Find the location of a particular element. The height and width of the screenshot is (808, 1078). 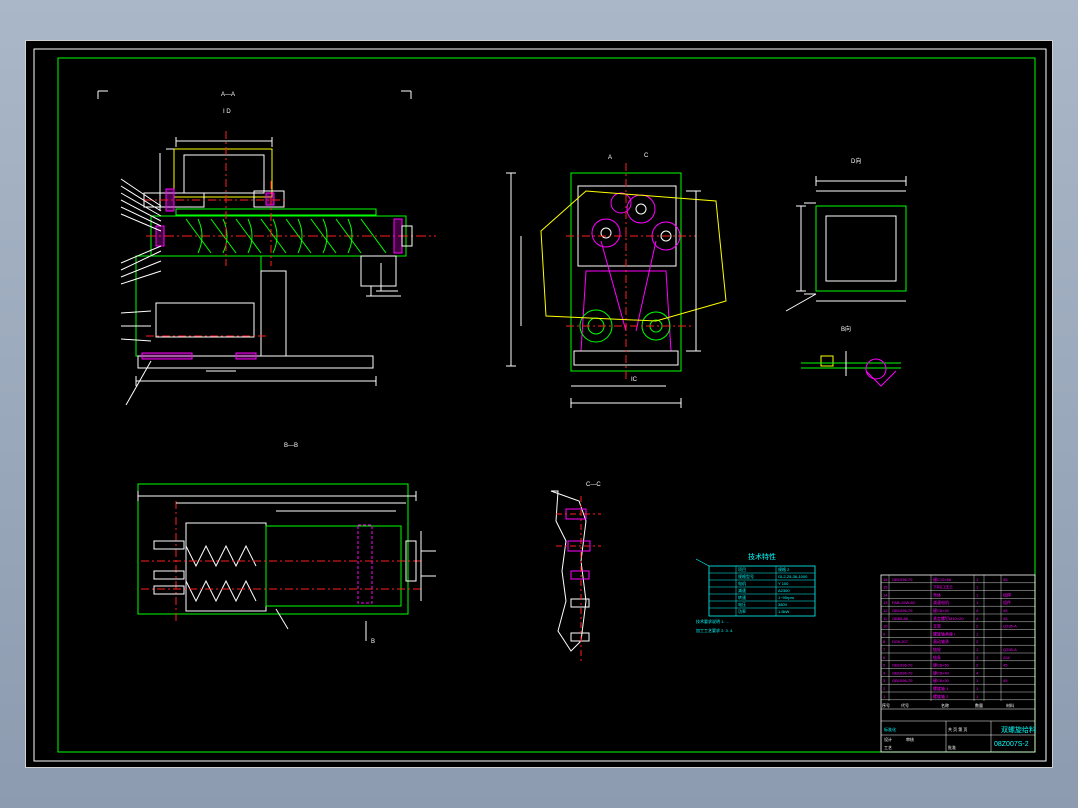

svg-text: 转速 is located at coordinates (742, 597).